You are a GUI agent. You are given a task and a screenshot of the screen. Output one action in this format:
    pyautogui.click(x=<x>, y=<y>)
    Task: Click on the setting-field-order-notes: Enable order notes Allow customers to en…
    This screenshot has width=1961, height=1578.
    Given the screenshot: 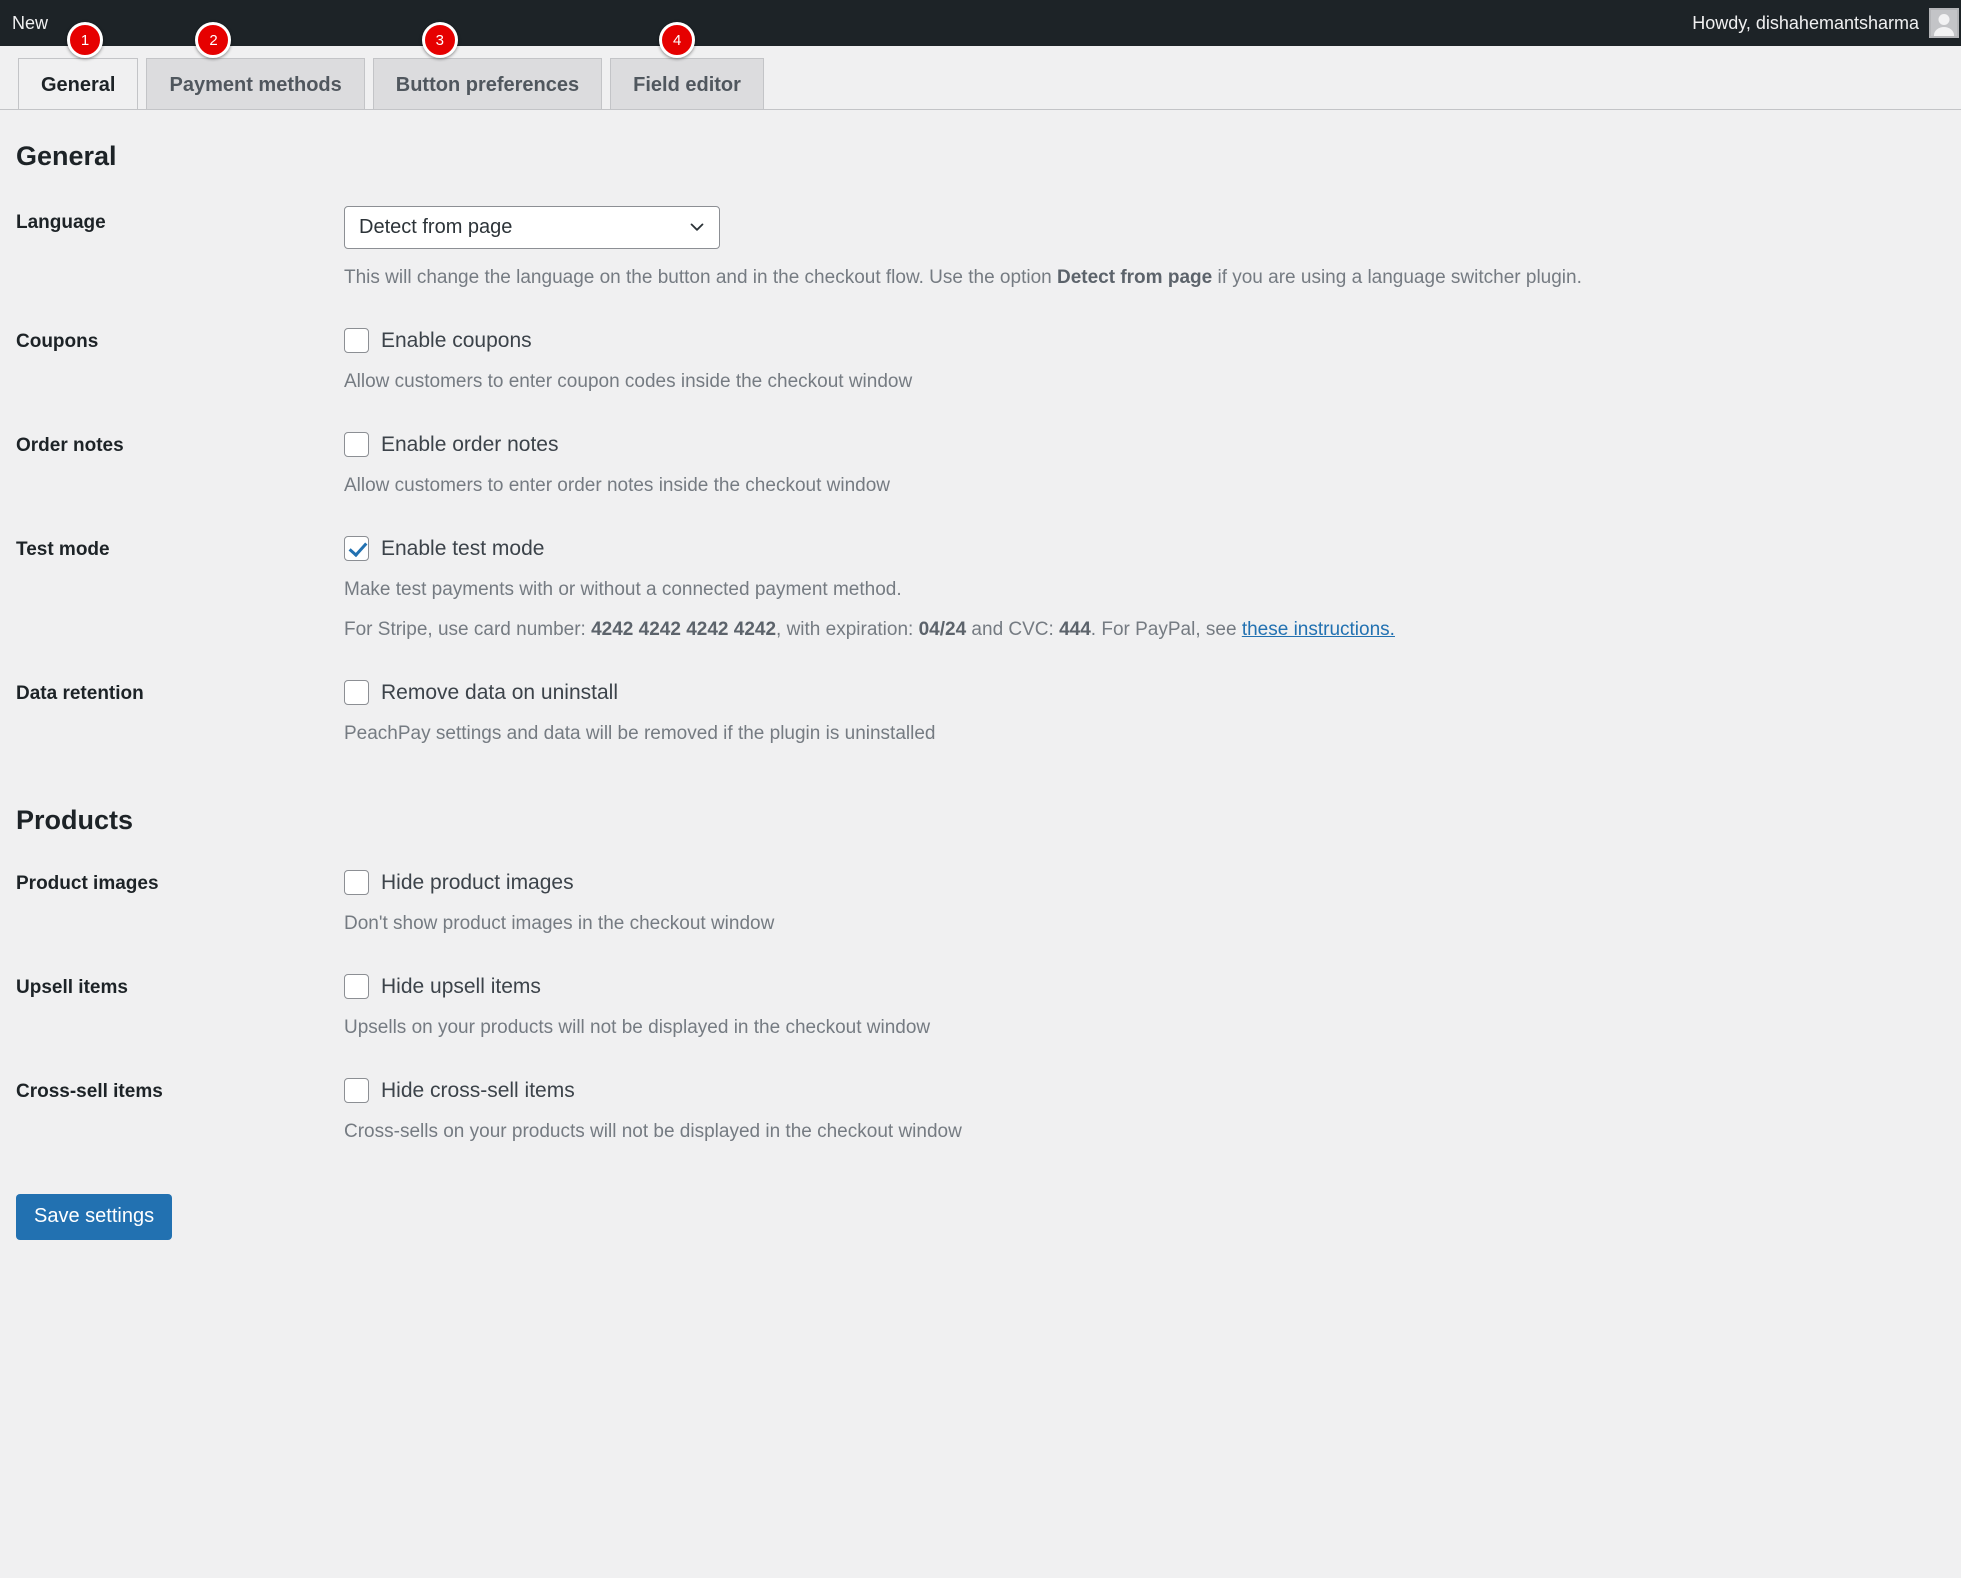 What is the action you would take?
    pyautogui.click(x=1144, y=466)
    